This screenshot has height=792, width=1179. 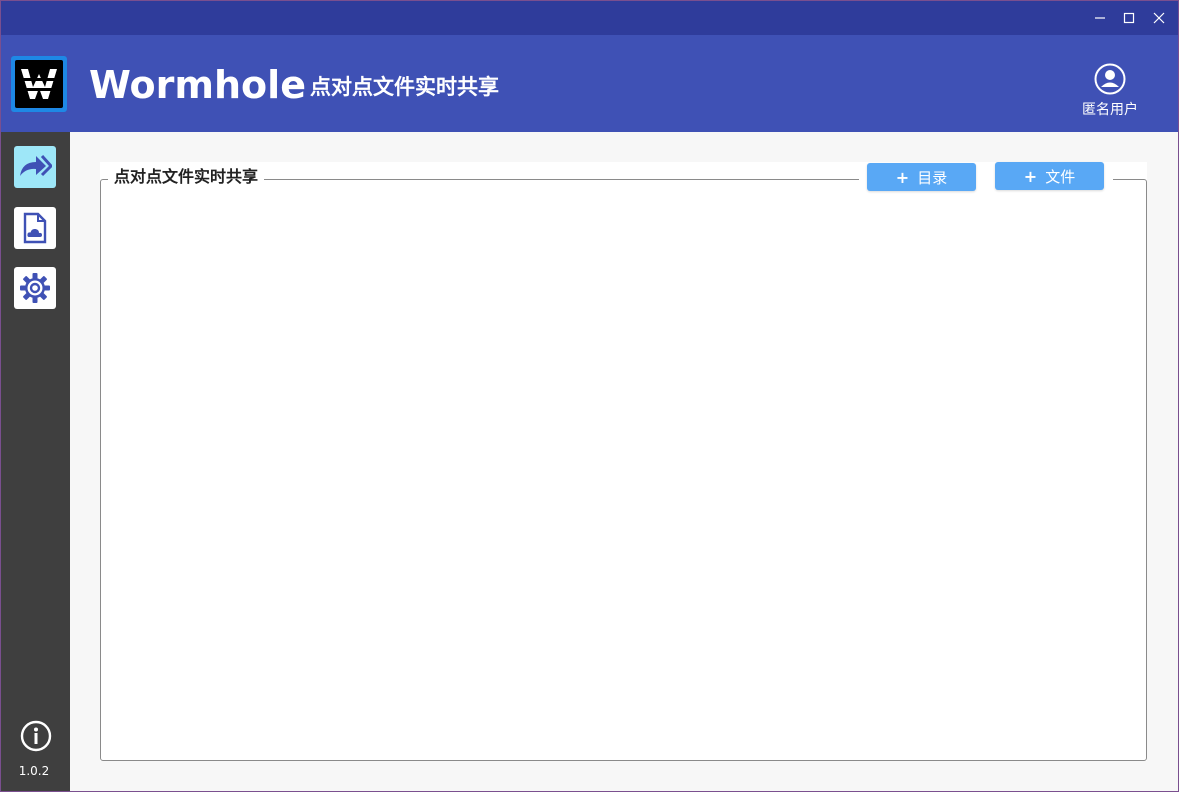 I want to click on sidebar-item-share, so click(x=35, y=167).